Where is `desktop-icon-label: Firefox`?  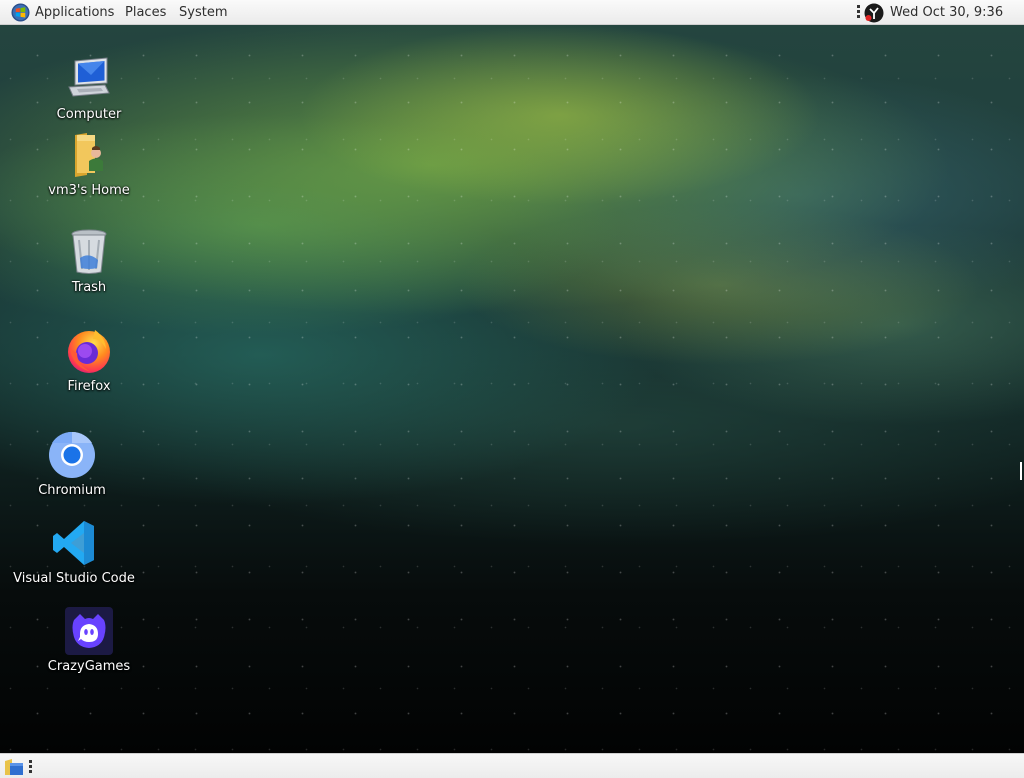
desktop-icon-label: Firefox is located at coordinates (89, 386).